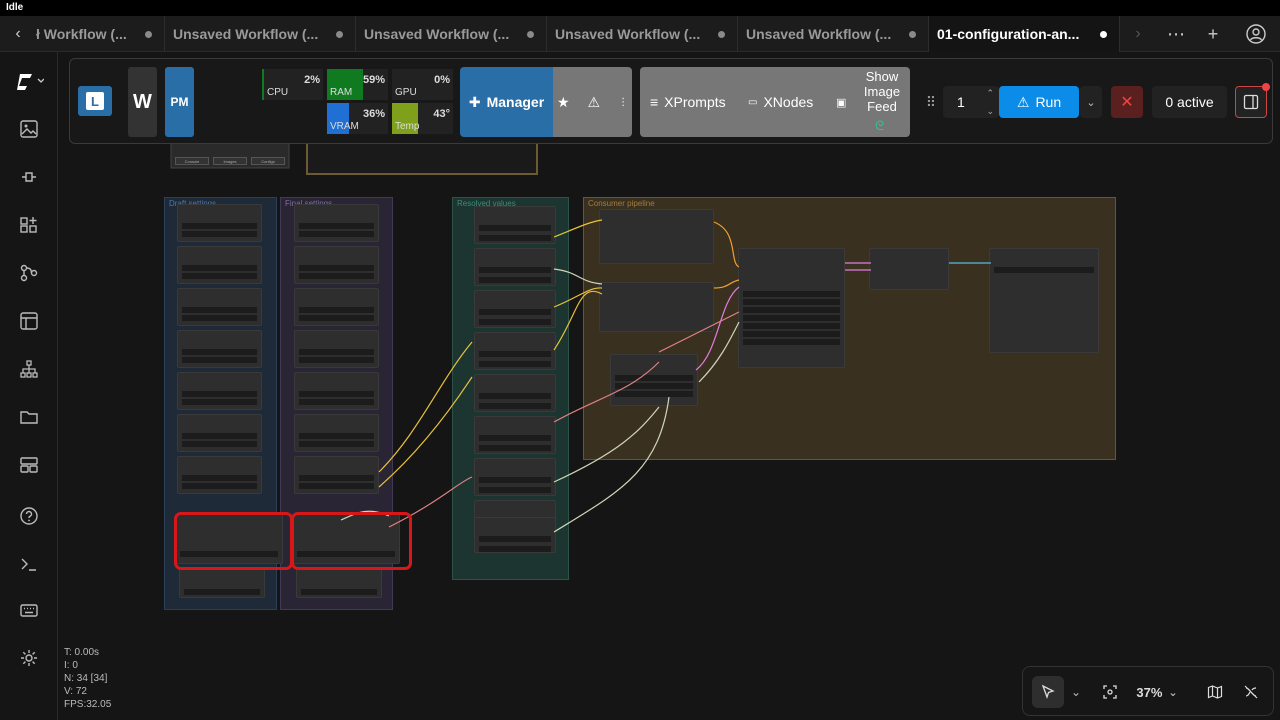  I want to click on help-icon, so click(29, 516).